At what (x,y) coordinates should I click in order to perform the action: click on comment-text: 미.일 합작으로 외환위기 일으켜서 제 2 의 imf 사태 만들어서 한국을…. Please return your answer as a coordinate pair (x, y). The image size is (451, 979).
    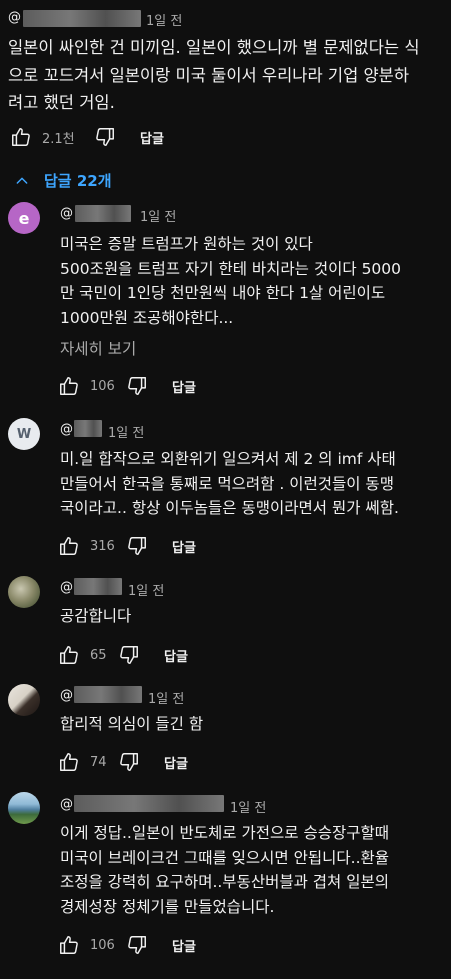
    Looking at the image, I should click on (229, 483).